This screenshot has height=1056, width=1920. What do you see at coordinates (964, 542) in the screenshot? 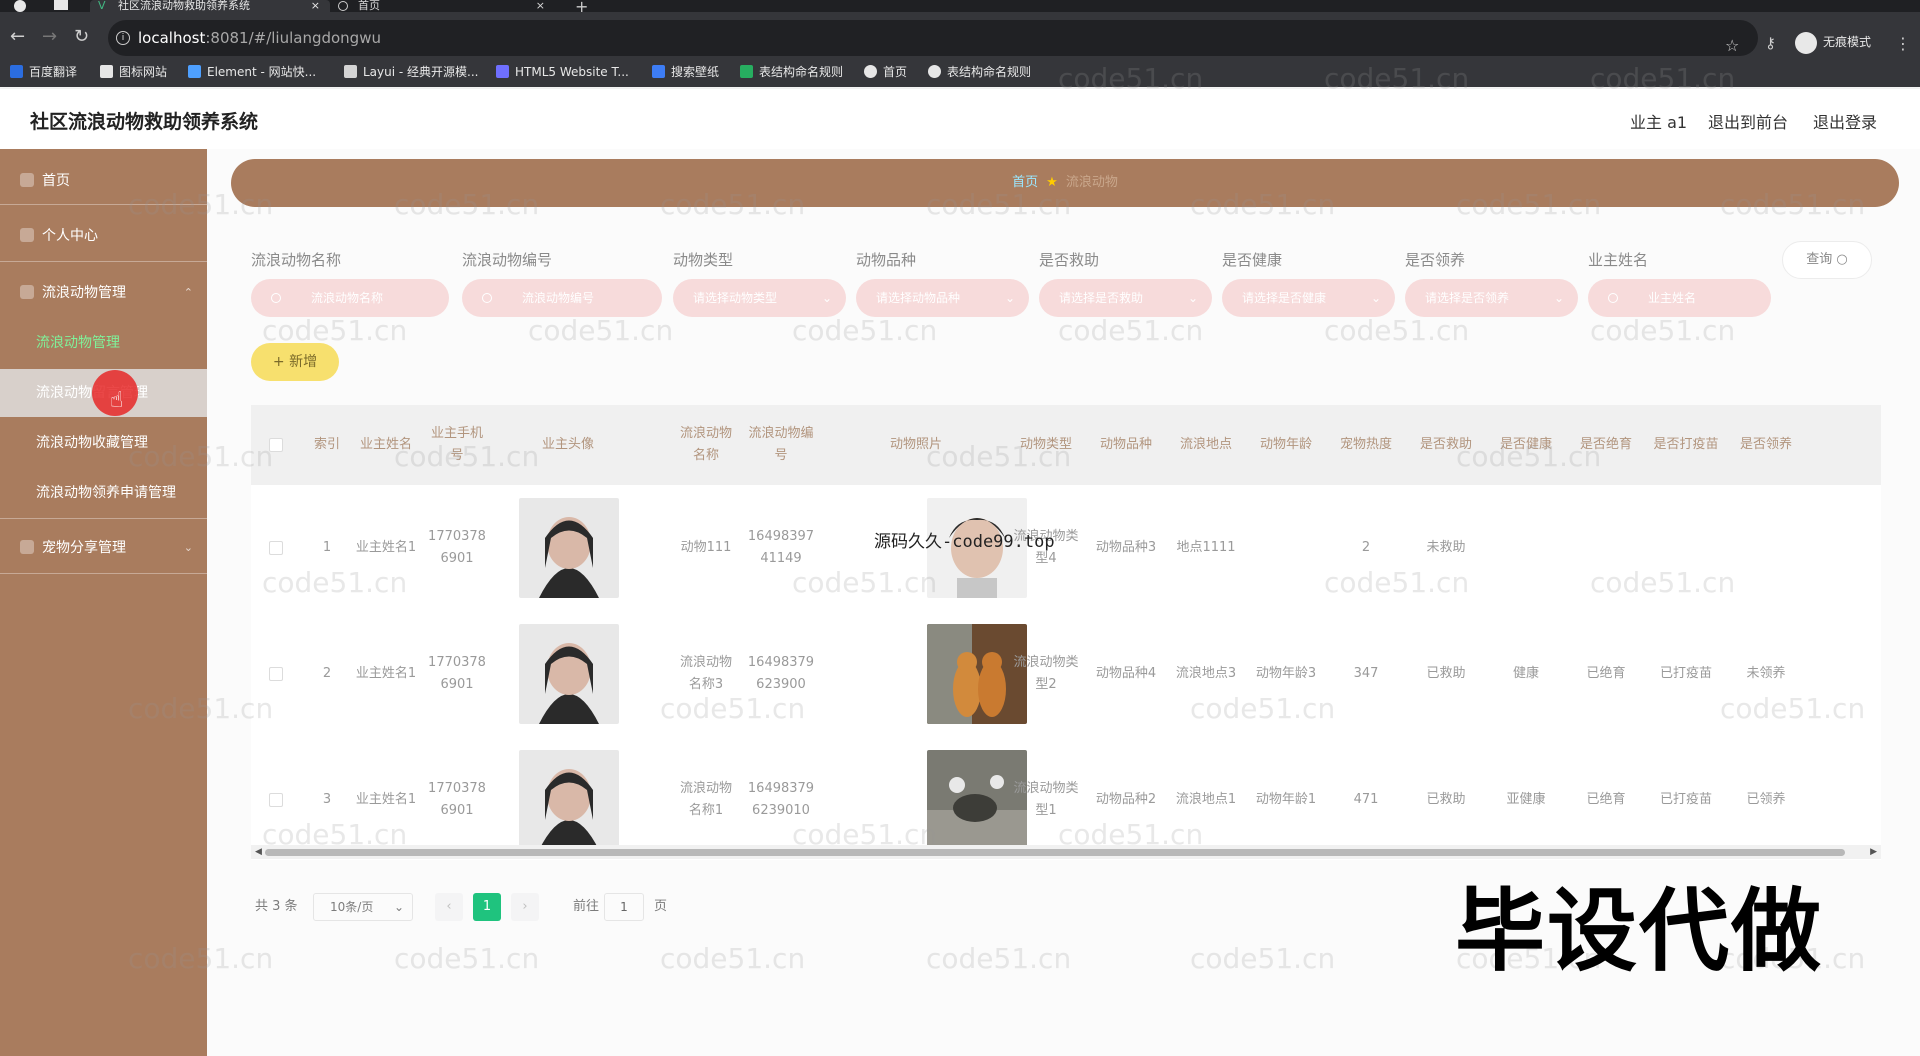
I see `overlay-source-text: 源码久久-code99.top` at bounding box center [964, 542].